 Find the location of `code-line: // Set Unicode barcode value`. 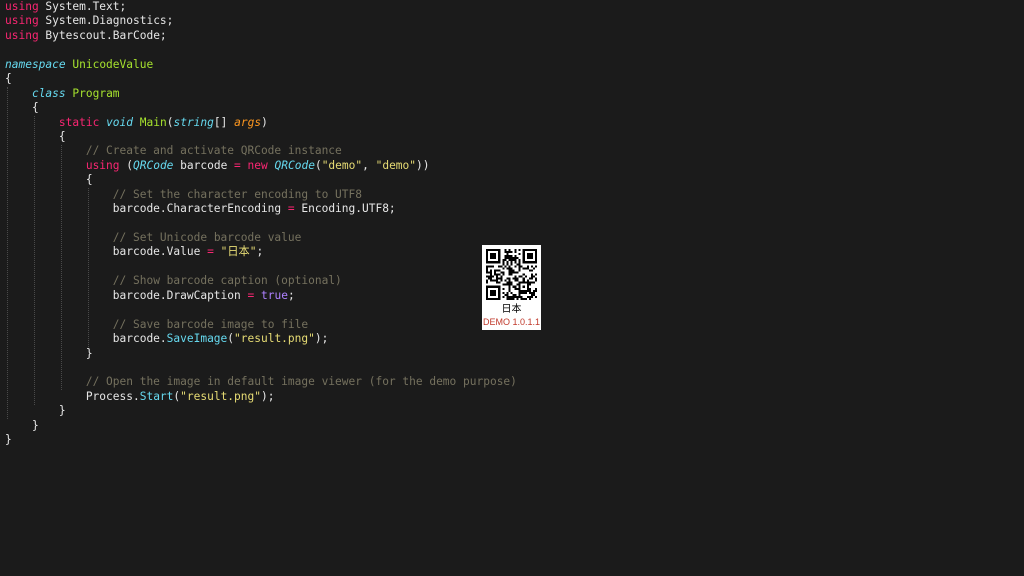

code-line: // Set Unicode barcode value is located at coordinates (261, 238).